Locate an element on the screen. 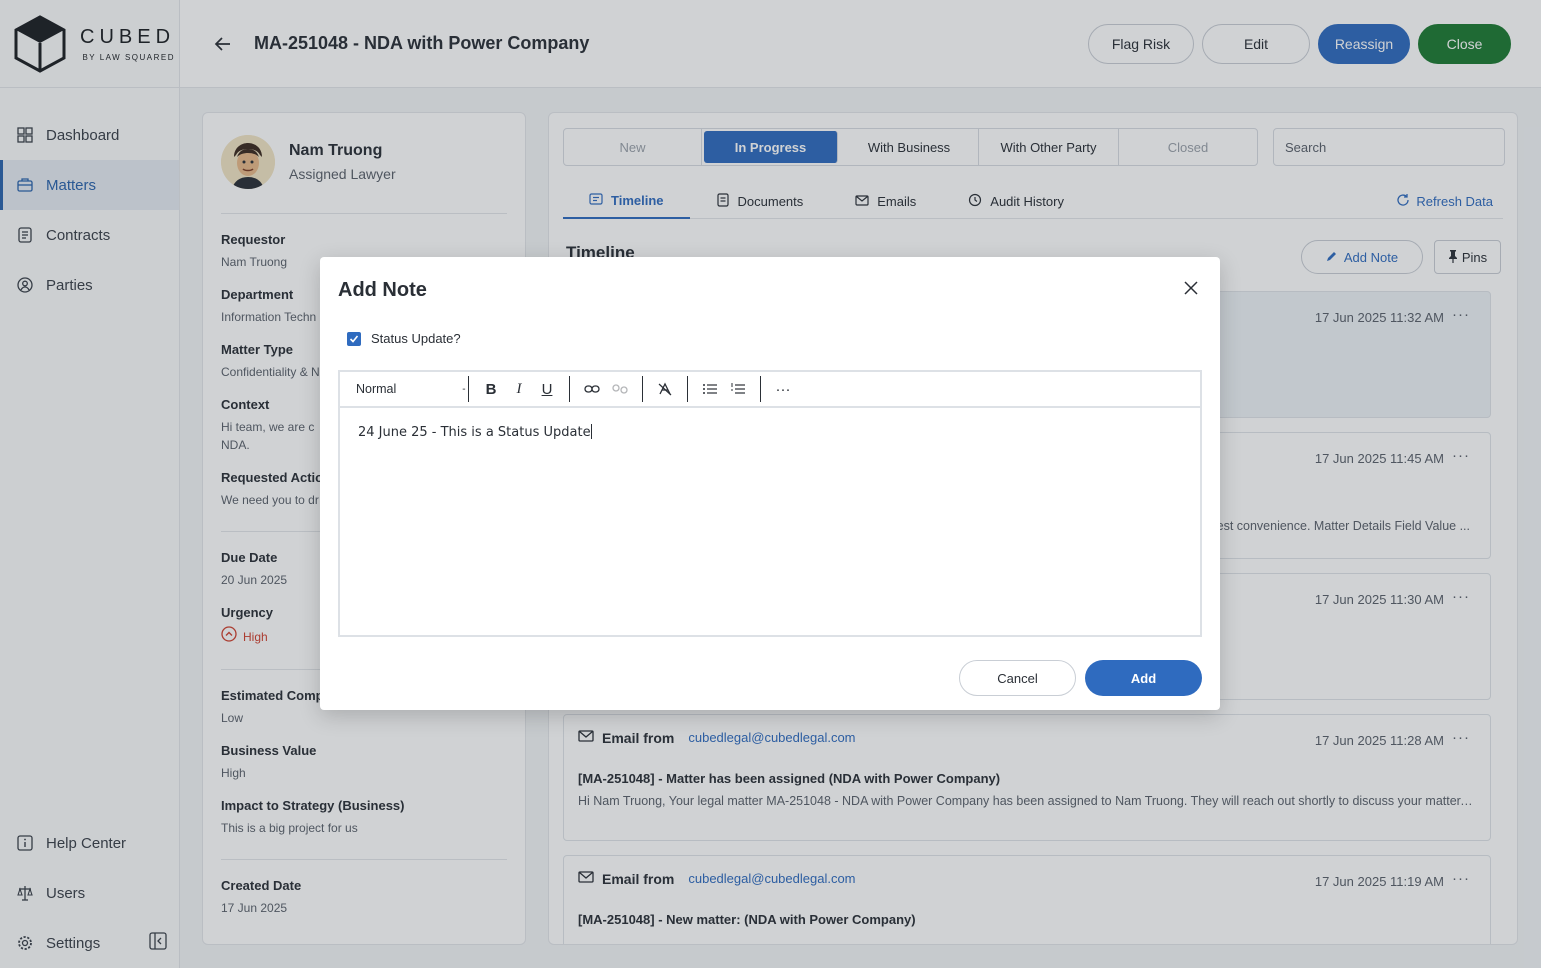 The width and height of the screenshot is (1541, 968). text-caret is located at coordinates (591, 431).